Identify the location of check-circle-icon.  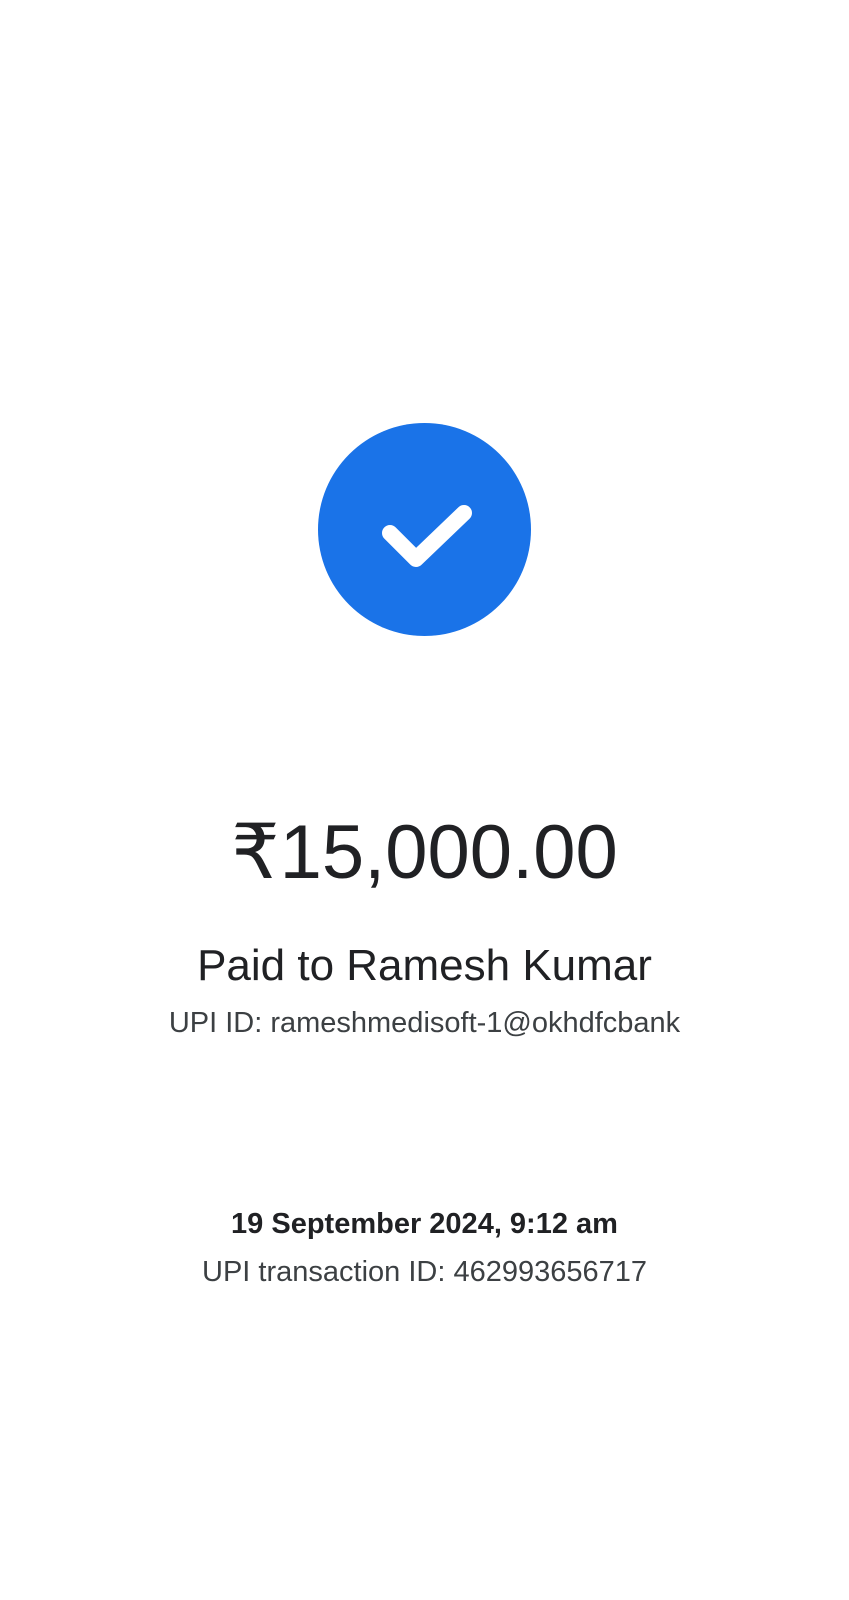
(424, 529).